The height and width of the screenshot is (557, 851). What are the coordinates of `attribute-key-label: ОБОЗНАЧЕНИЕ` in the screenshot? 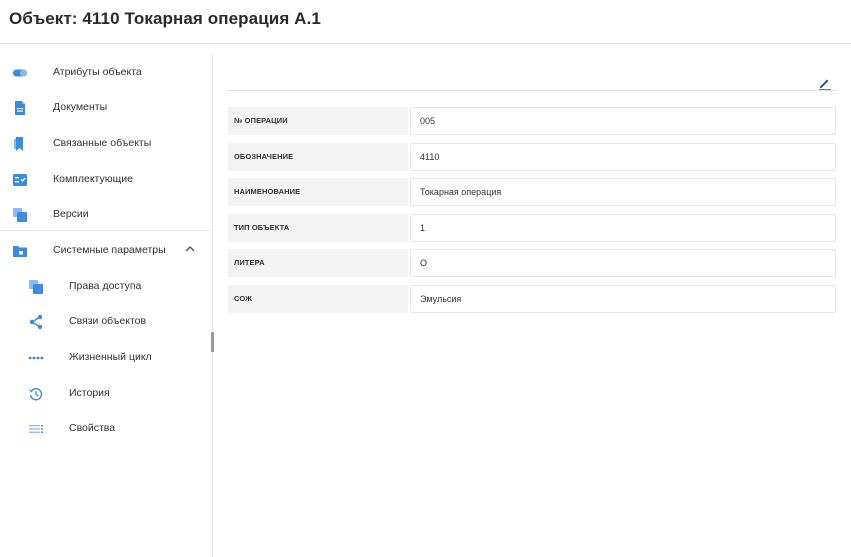 It's located at (264, 156).